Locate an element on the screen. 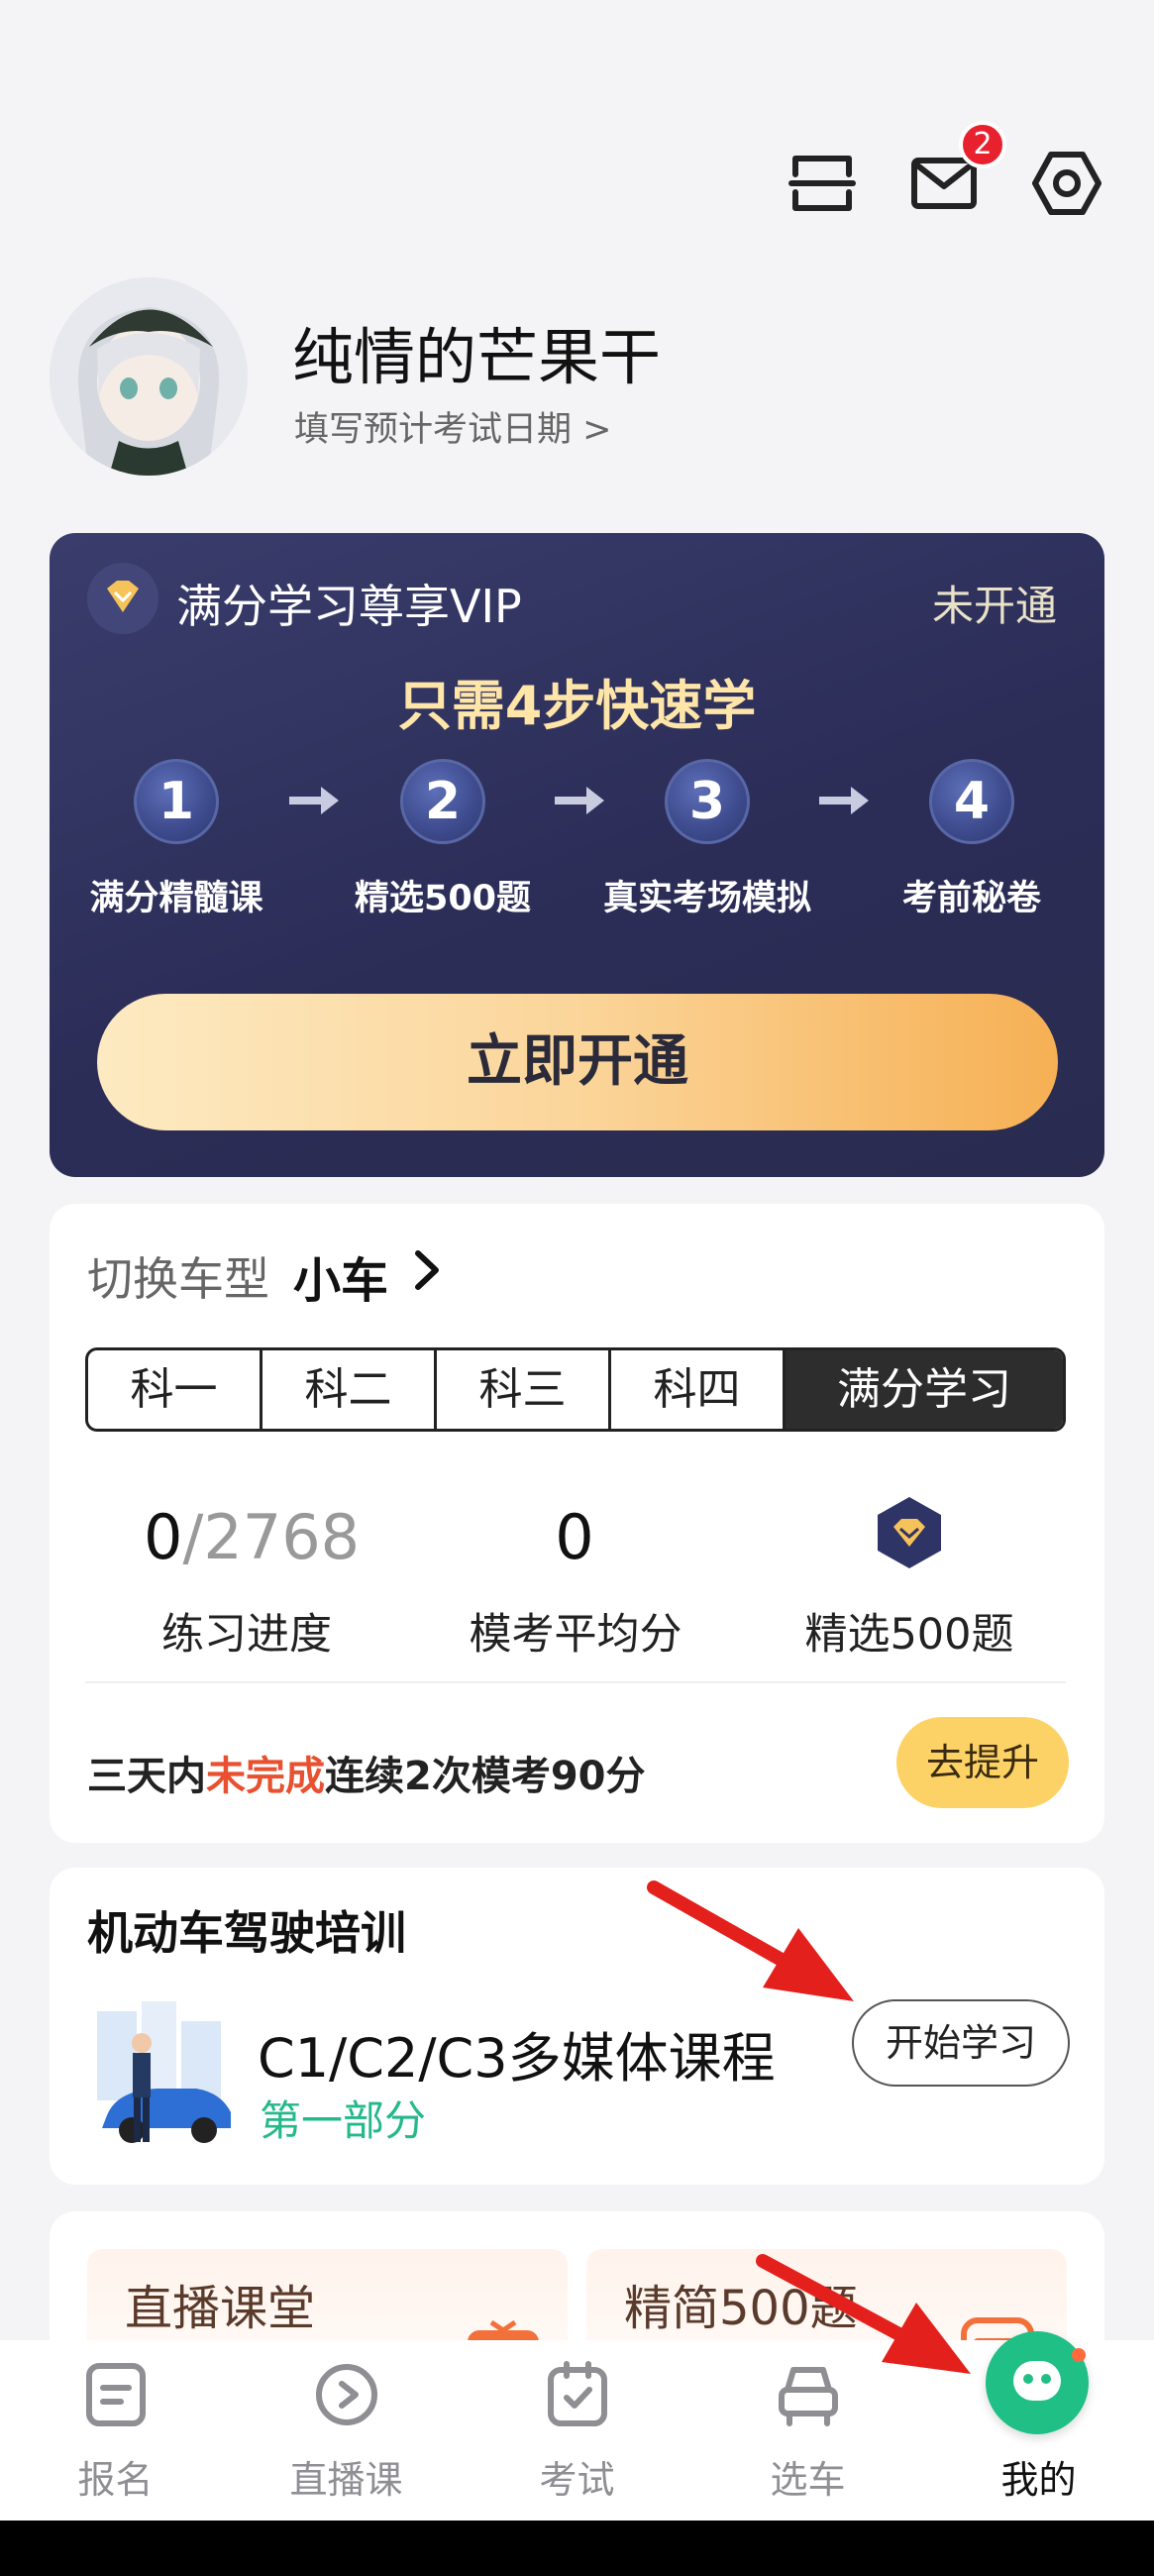 This screenshot has height=2576, width=1154. tab-full-score: 满分学习 is located at coordinates (924, 1390).